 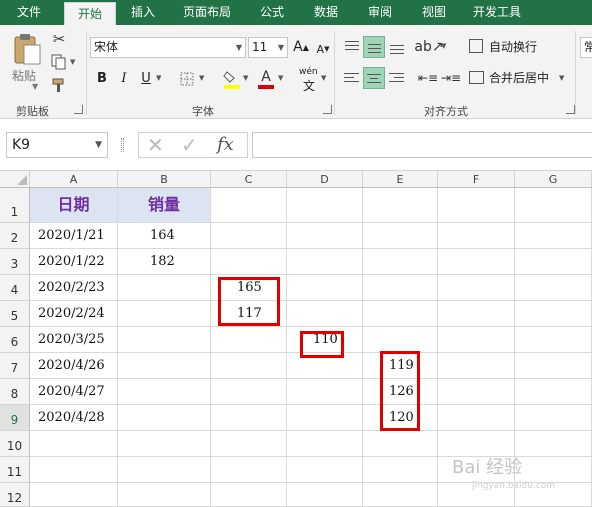 I want to click on align-left-button, so click(x=352, y=78).